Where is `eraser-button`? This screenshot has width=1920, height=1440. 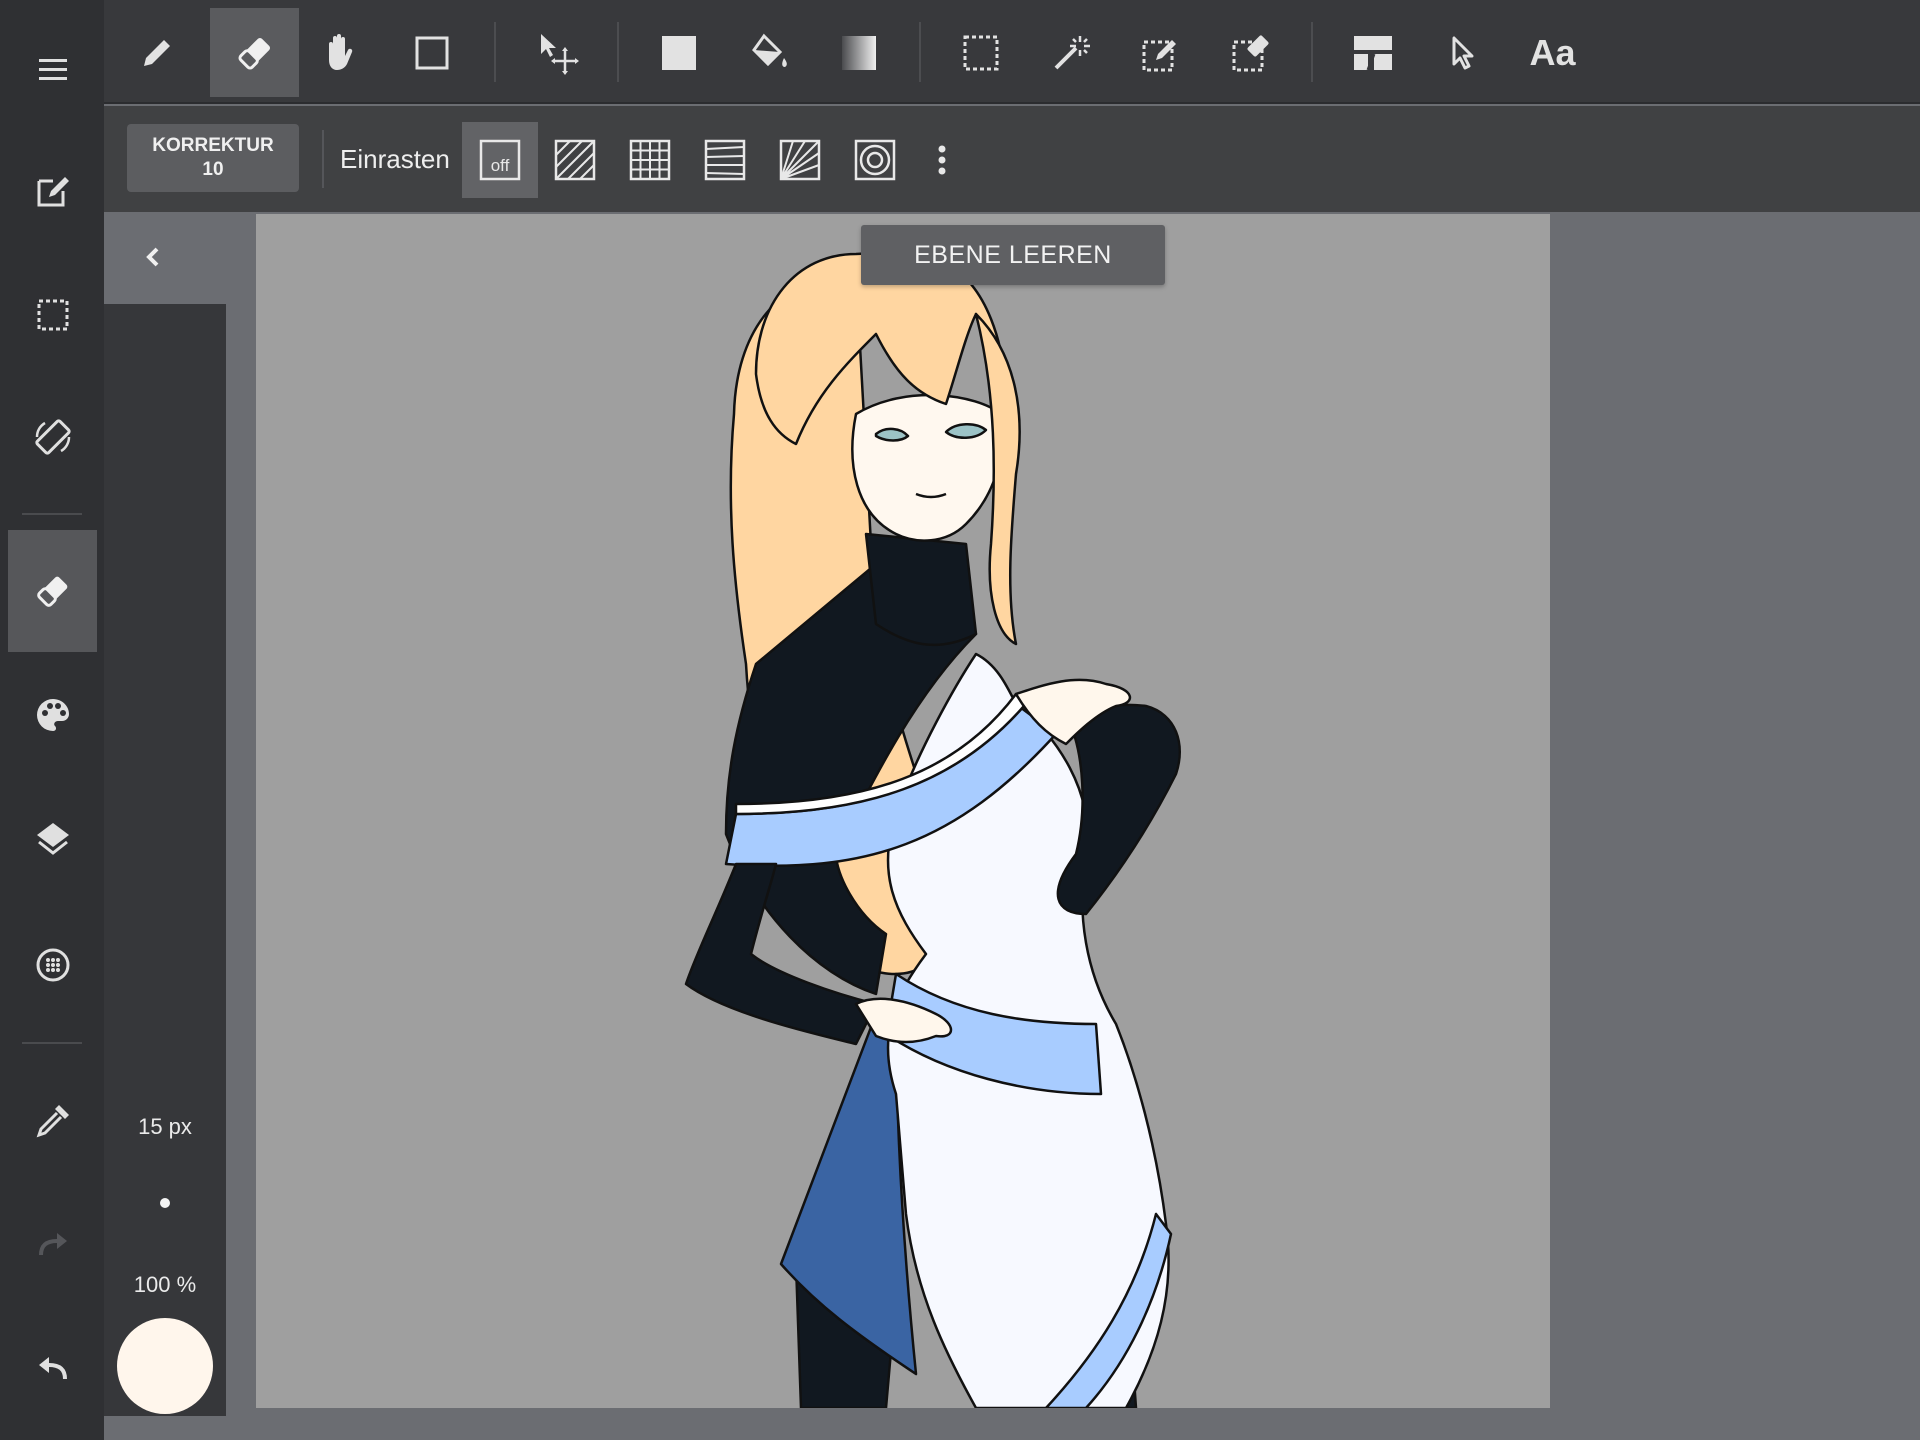 eraser-button is located at coordinates (52, 591).